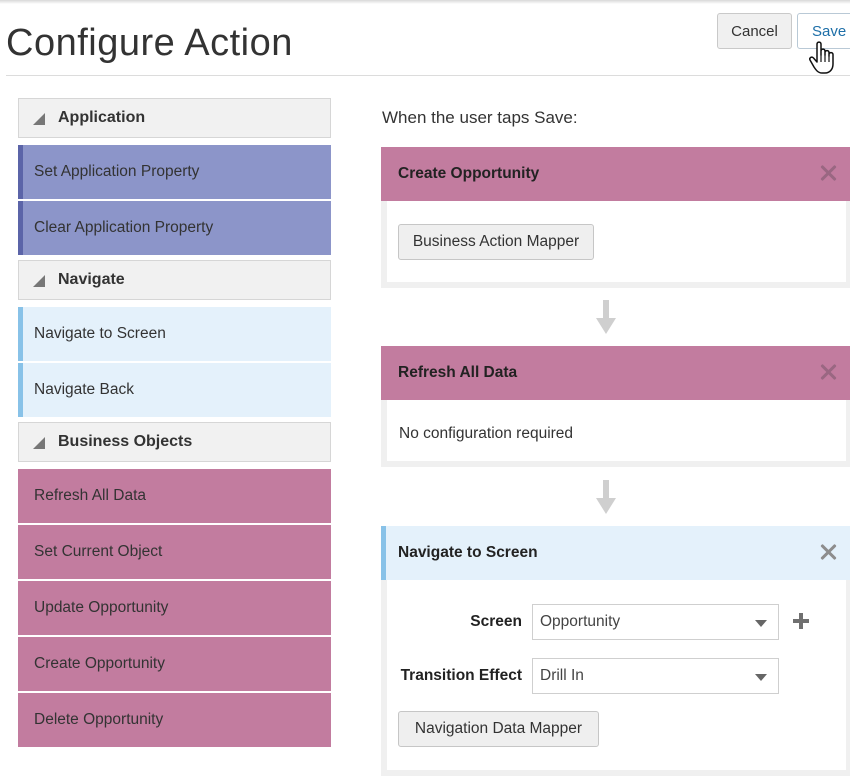 This screenshot has height=781, width=850. What do you see at coordinates (101, 607) in the screenshot?
I see `palette-item-label: Update Opportunity` at bounding box center [101, 607].